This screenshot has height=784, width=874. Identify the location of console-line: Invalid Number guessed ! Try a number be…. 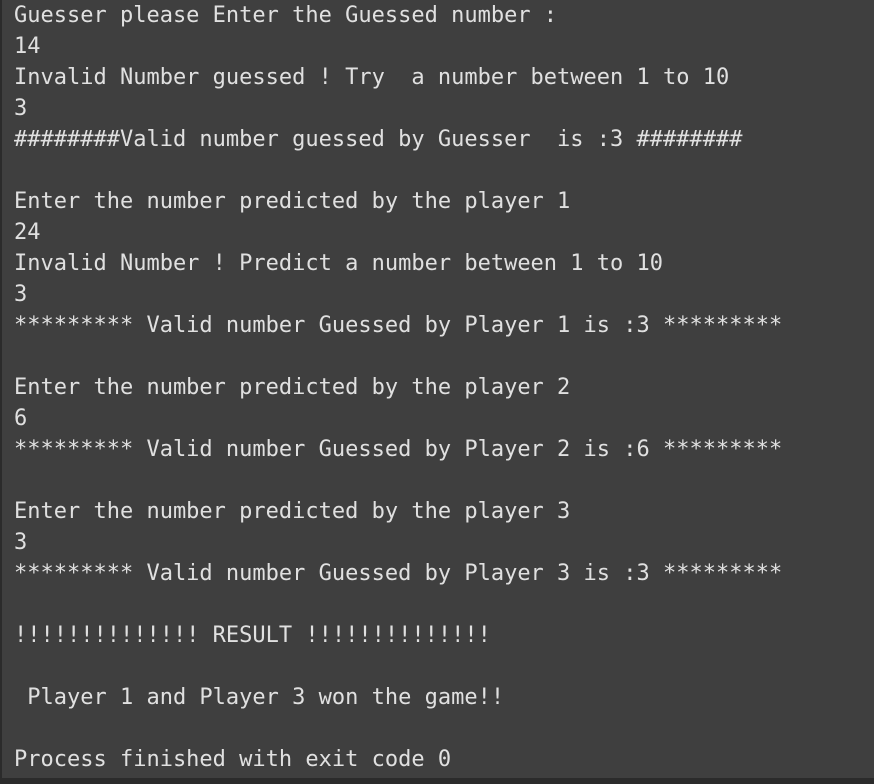
(372, 77).